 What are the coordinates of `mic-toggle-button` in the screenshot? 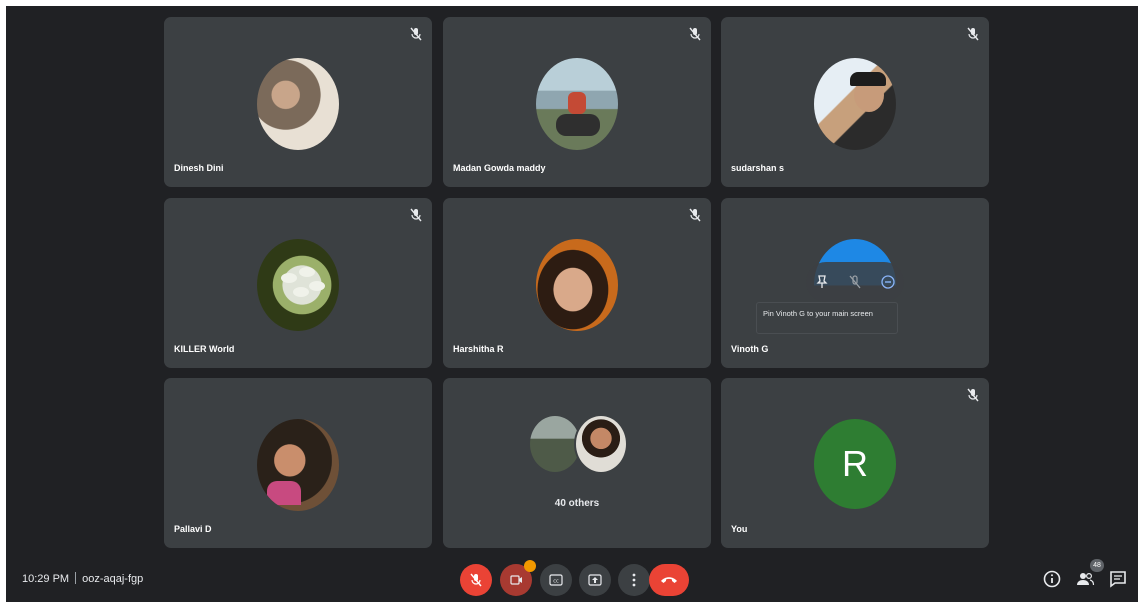 It's located at (476, 580).